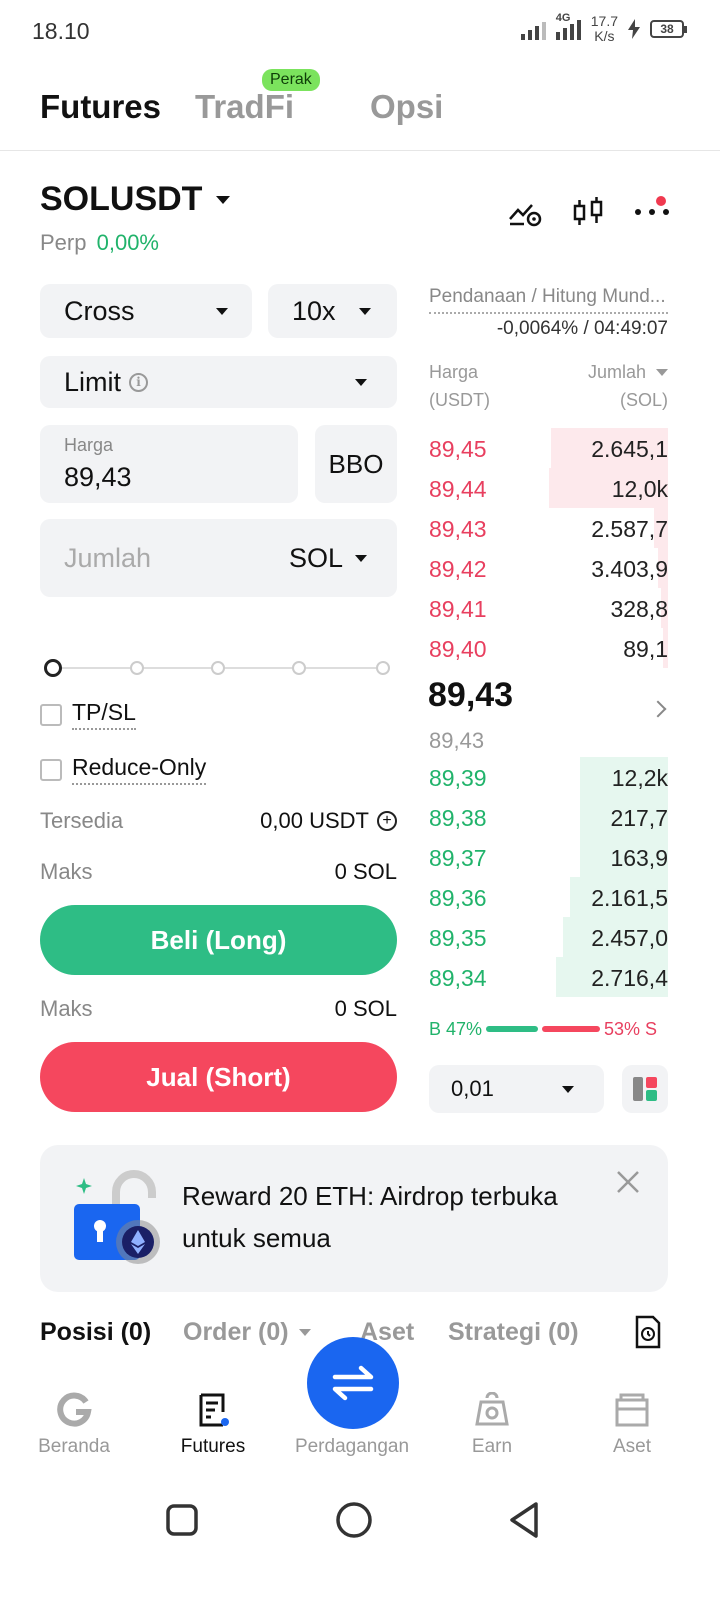 This screenshot has height=1600, width=720. Describe the element at coordinates (139, 382) in the screenshot. I see `info-icon: i` at that location.